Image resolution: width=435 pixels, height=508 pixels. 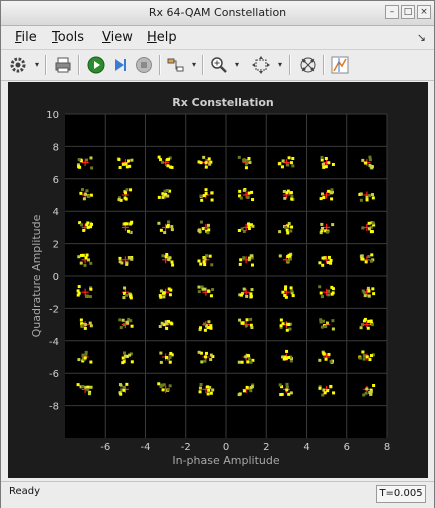 What do you see at coordinates (176, 65) in the screenshot?
I see `signal-selector-icon` at bounding box center [176, 65].